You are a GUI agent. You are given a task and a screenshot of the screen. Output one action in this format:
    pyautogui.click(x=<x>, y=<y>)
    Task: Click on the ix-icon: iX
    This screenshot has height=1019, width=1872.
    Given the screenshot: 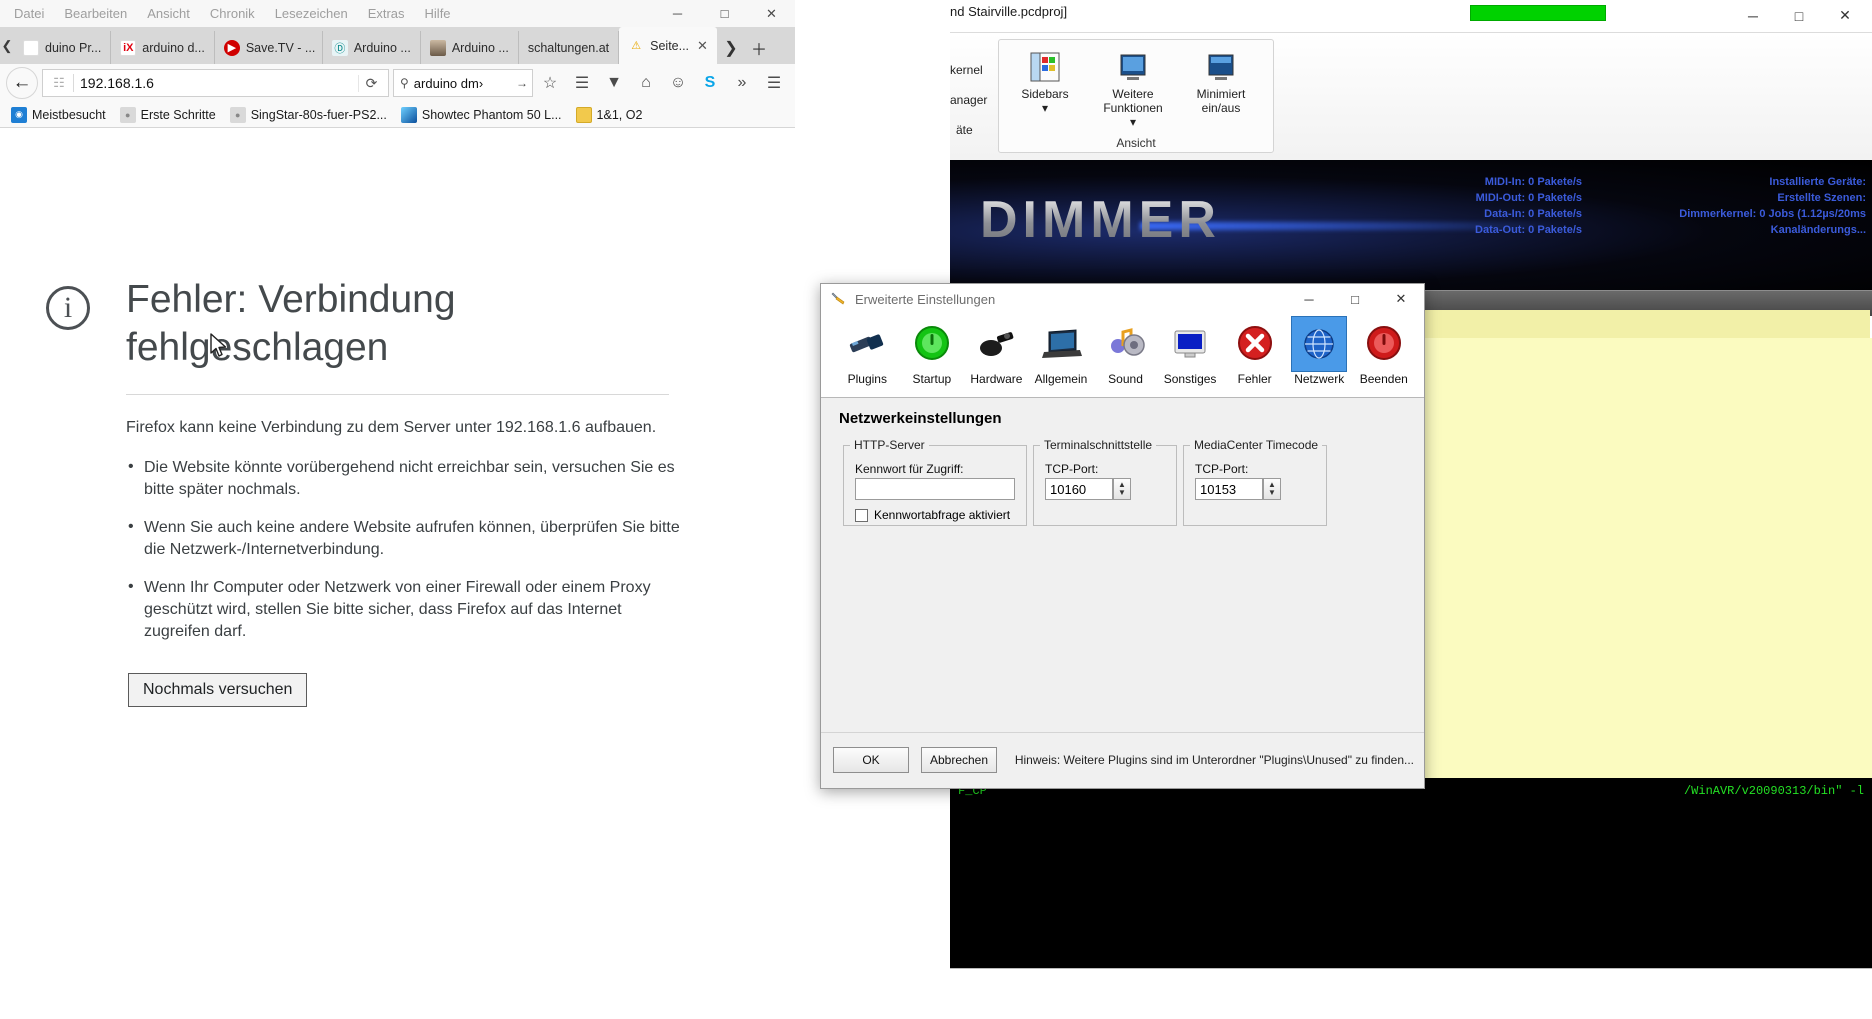 What is the action you would take?
    pyautogui.click(x=128, y=47)
    